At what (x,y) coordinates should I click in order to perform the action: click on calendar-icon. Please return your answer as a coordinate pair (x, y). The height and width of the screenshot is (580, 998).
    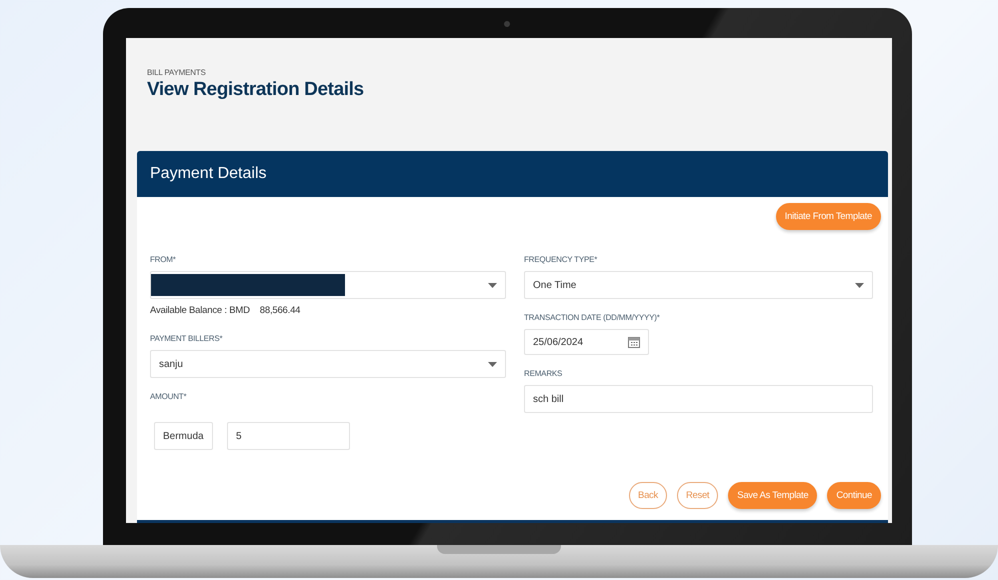
    Looking at the image, I should click on (634, 342).